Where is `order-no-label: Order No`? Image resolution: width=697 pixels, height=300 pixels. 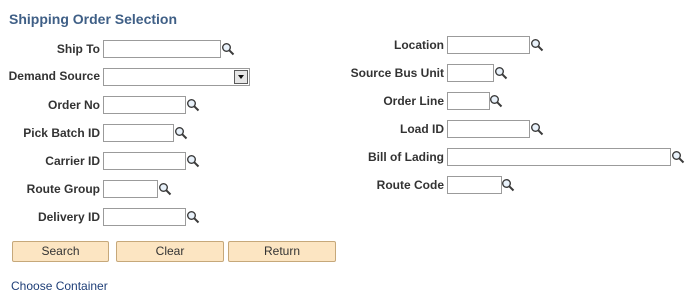
order-no-label: Order No is located at coordinates (73, 105).